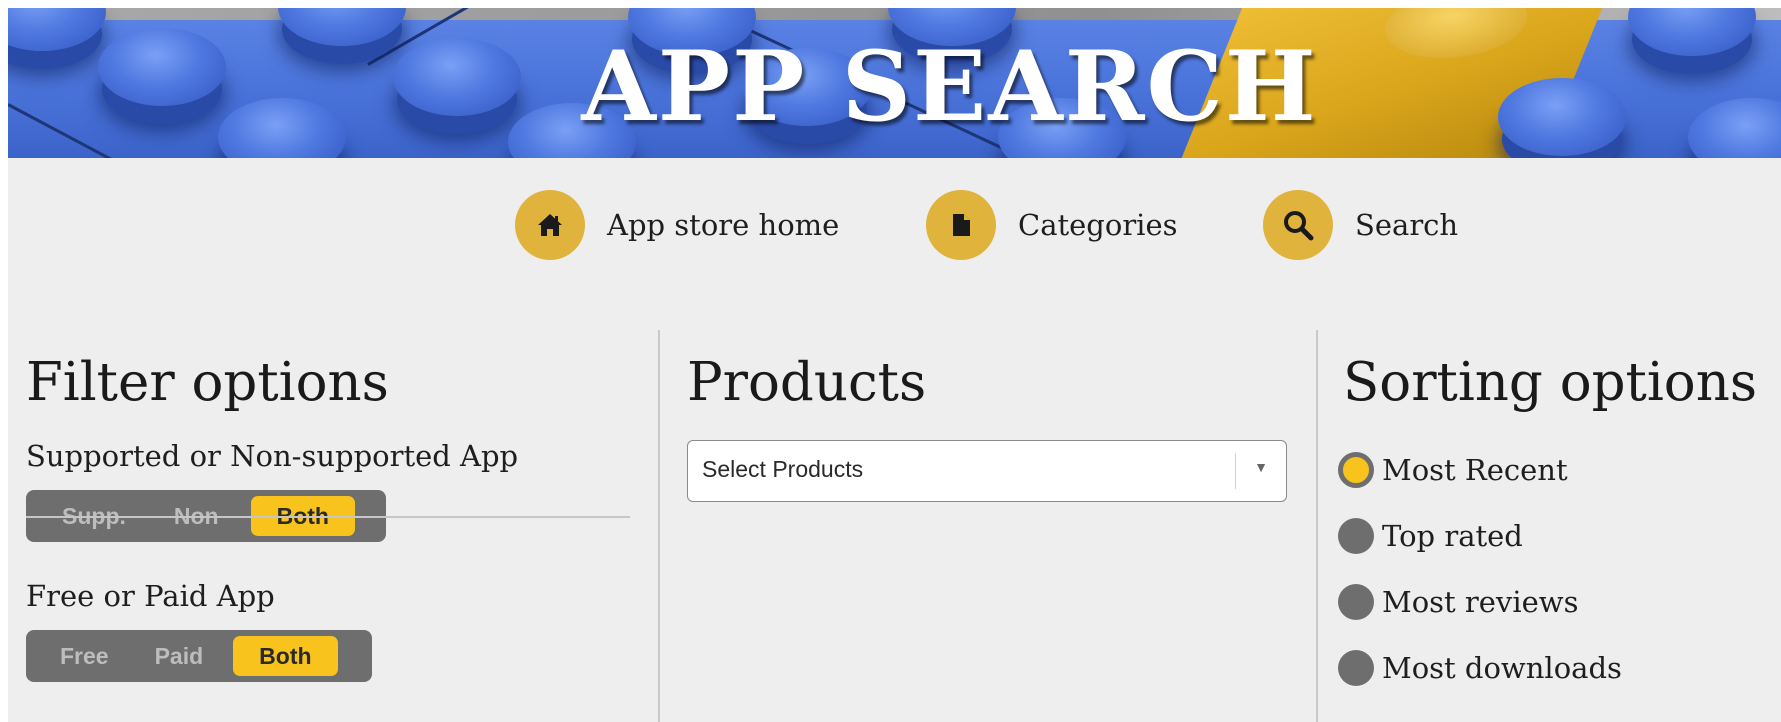 The image size is (1781, 722). Describe the element at coordinates (723, 225) in the screenshot. I see `nav-label: App store home` at that location.